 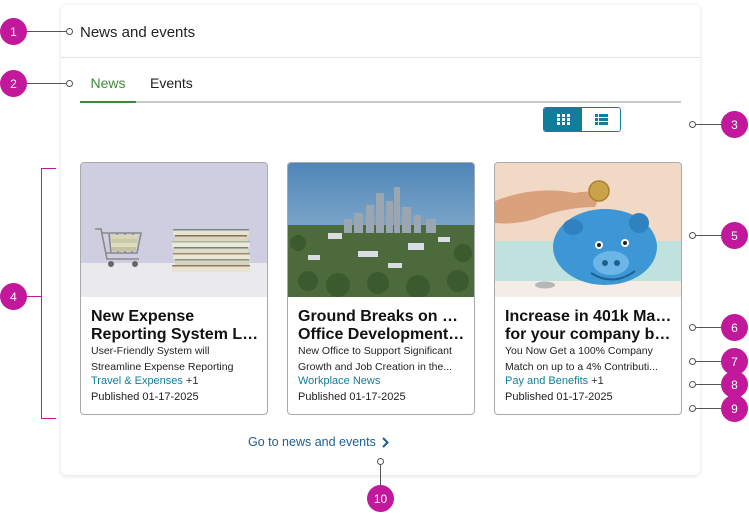 I want to click on callout-badge: 5, so click(x=734, y=235).